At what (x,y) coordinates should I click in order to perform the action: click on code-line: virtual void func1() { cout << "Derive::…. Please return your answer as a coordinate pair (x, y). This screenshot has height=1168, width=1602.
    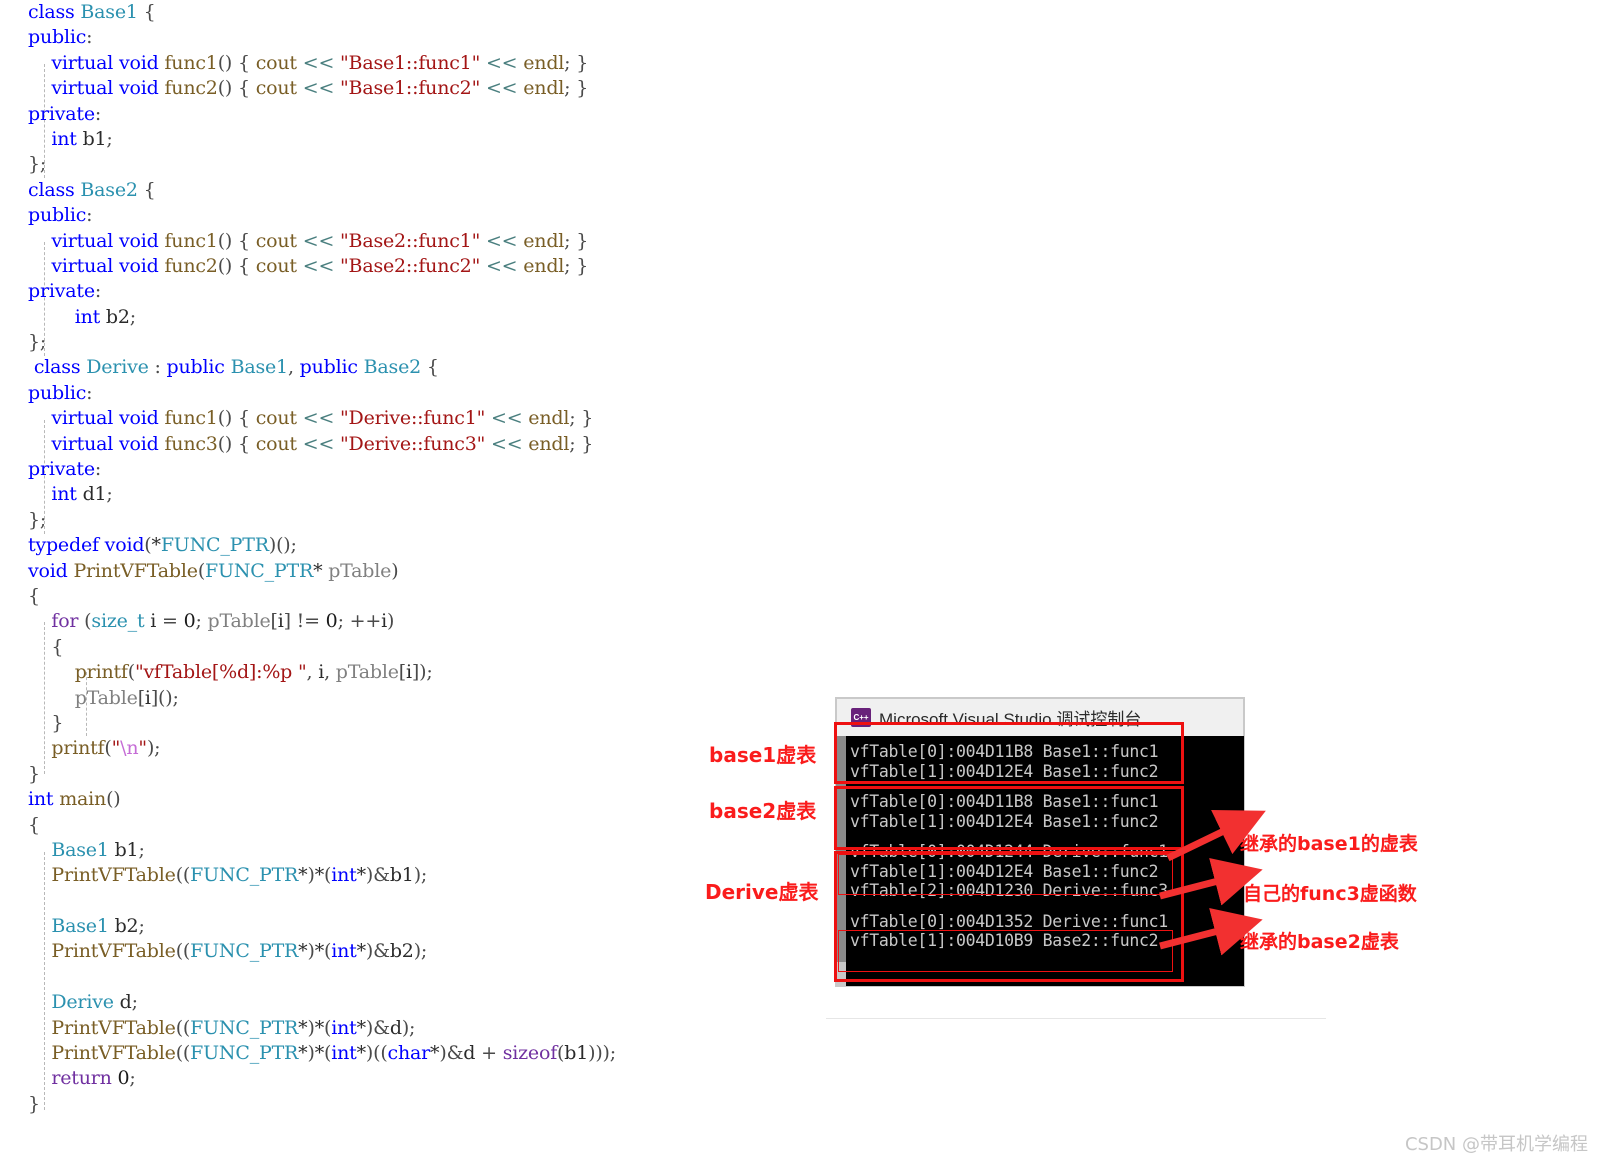
    Looking at the image, I should click on (322, 418).